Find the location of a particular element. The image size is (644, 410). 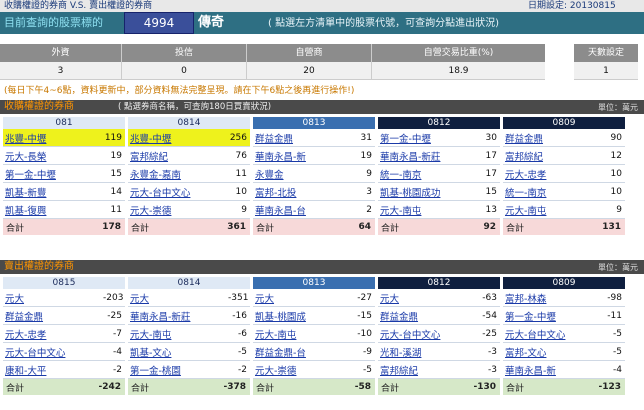

table-row: 華南永昌-新 19 is located at coordinates (314, 156).